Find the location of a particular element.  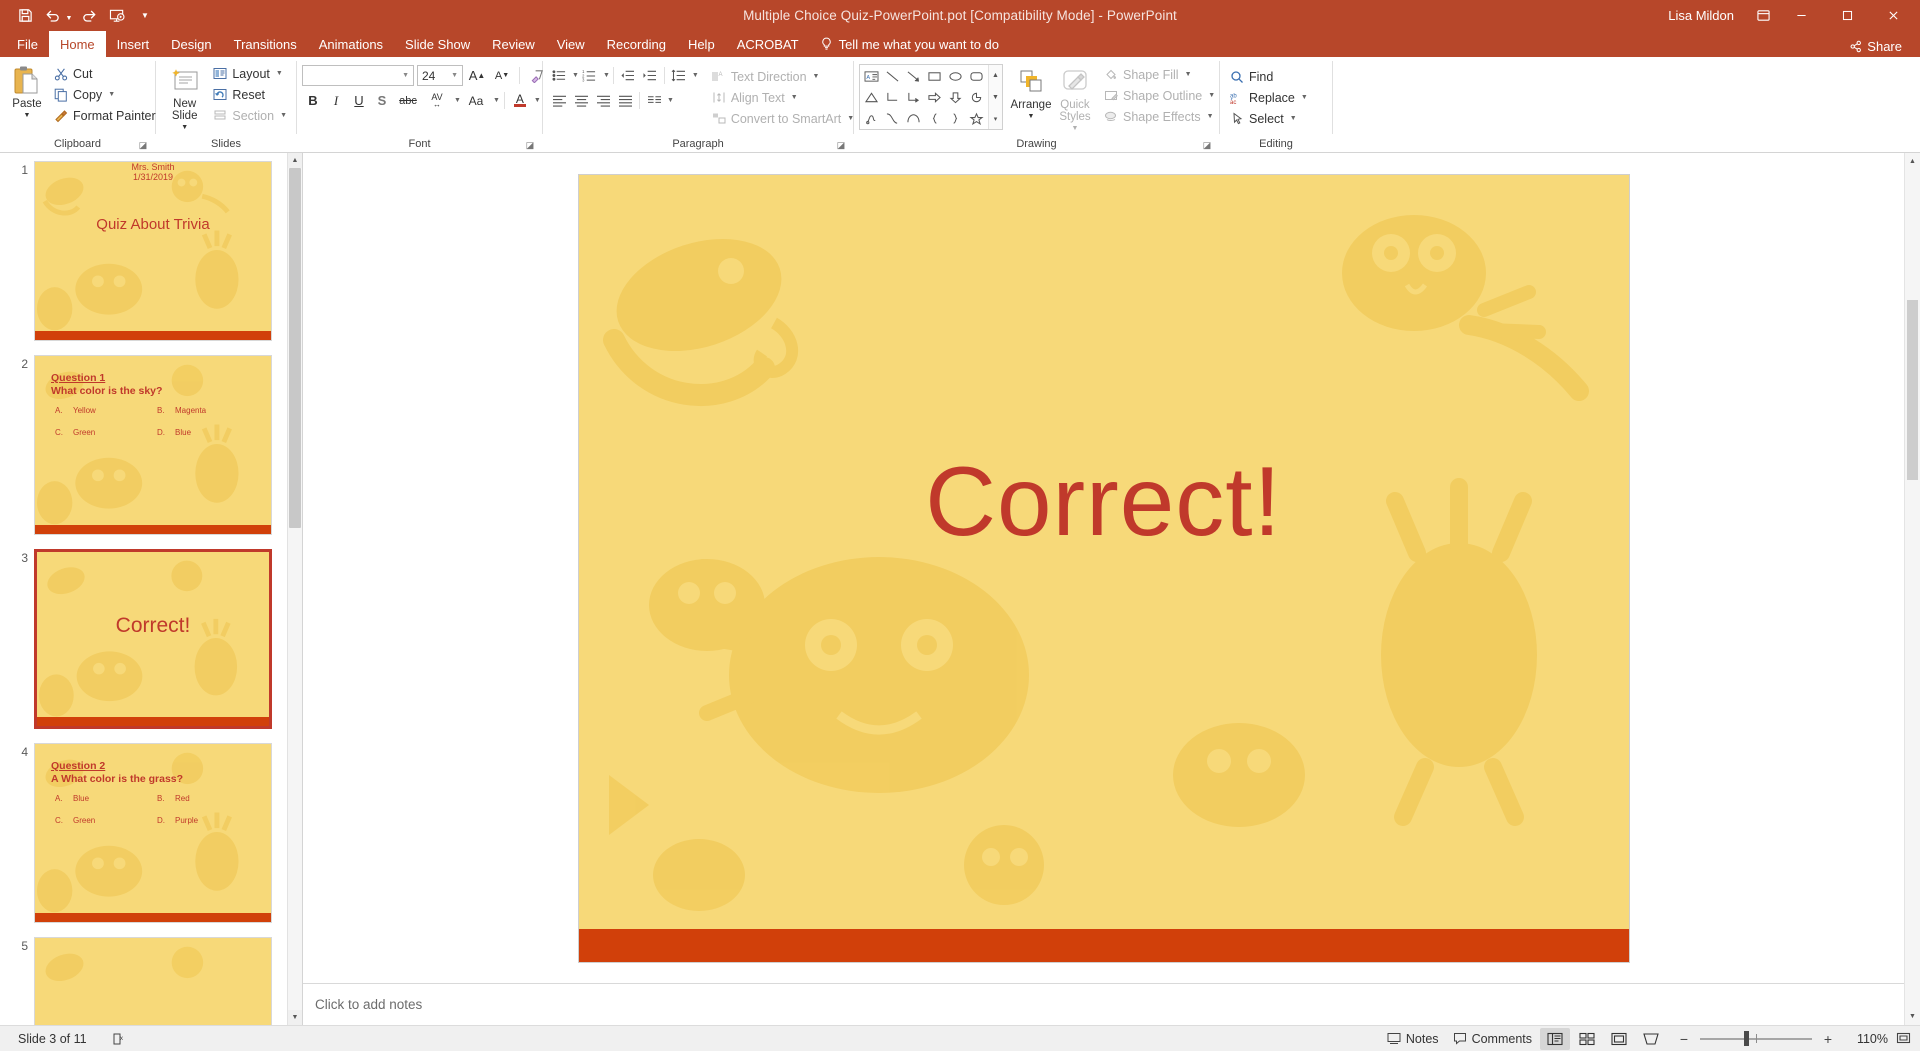

numbering-dropdown-icon: ▼ is located at coordinates (606, 75).